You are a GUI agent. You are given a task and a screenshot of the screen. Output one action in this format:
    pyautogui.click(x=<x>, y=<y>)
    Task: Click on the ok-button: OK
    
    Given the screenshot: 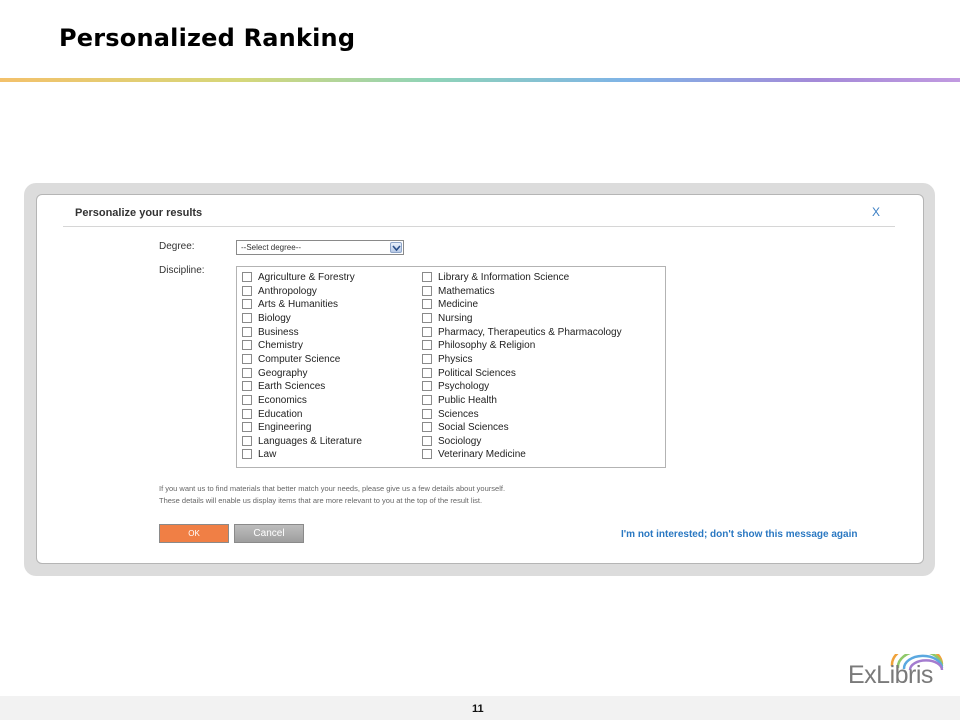 What is the action you would take?
    pyautogui.click(x=194, y=533)
    